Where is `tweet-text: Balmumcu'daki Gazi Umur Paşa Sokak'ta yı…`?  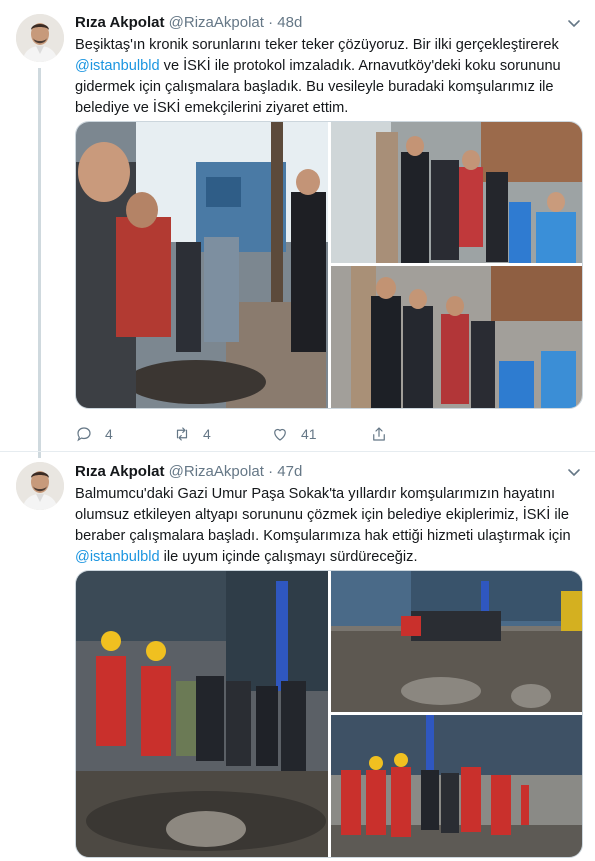 tweet-text: Balmumcu'daki Gazi Umur Paşa Sokak'ta yı… is located at coordinates (325, 526).